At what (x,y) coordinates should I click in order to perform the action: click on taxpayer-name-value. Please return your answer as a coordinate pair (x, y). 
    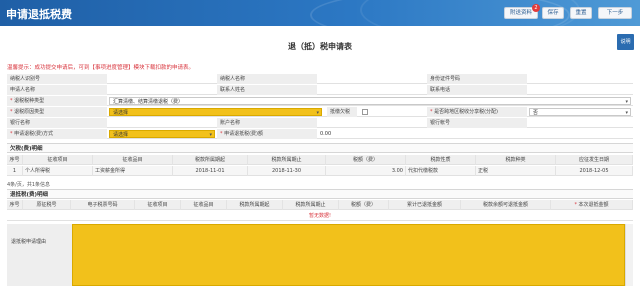
    Looking at the image, I should click on (372, 79).